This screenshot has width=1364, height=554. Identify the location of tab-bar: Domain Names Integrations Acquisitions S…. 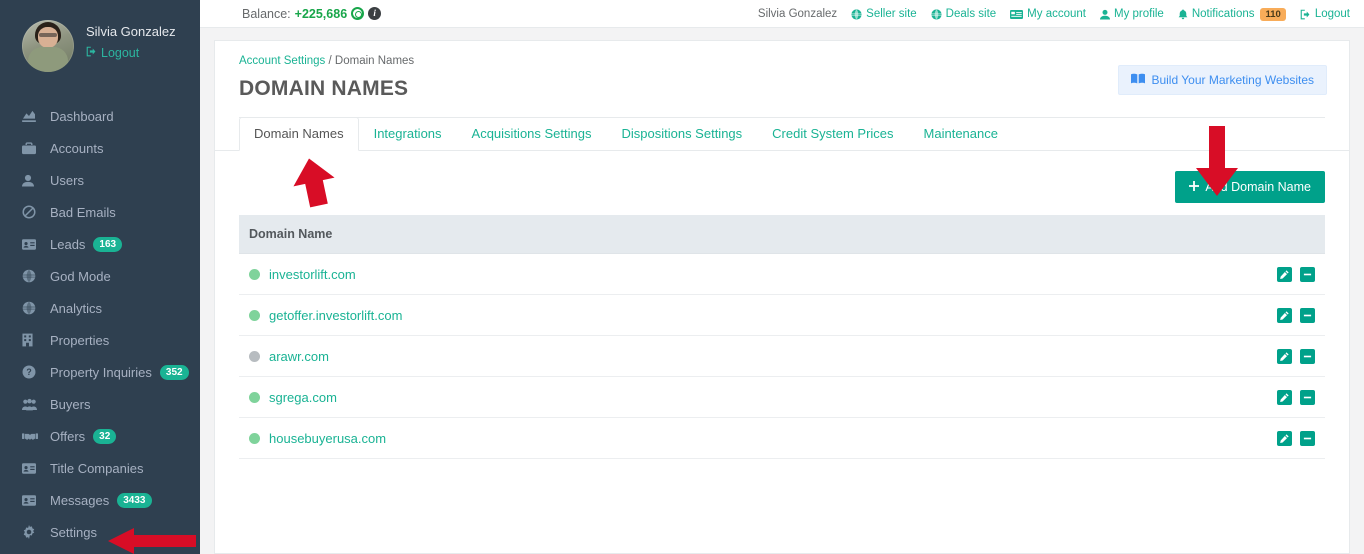
(782, 134).